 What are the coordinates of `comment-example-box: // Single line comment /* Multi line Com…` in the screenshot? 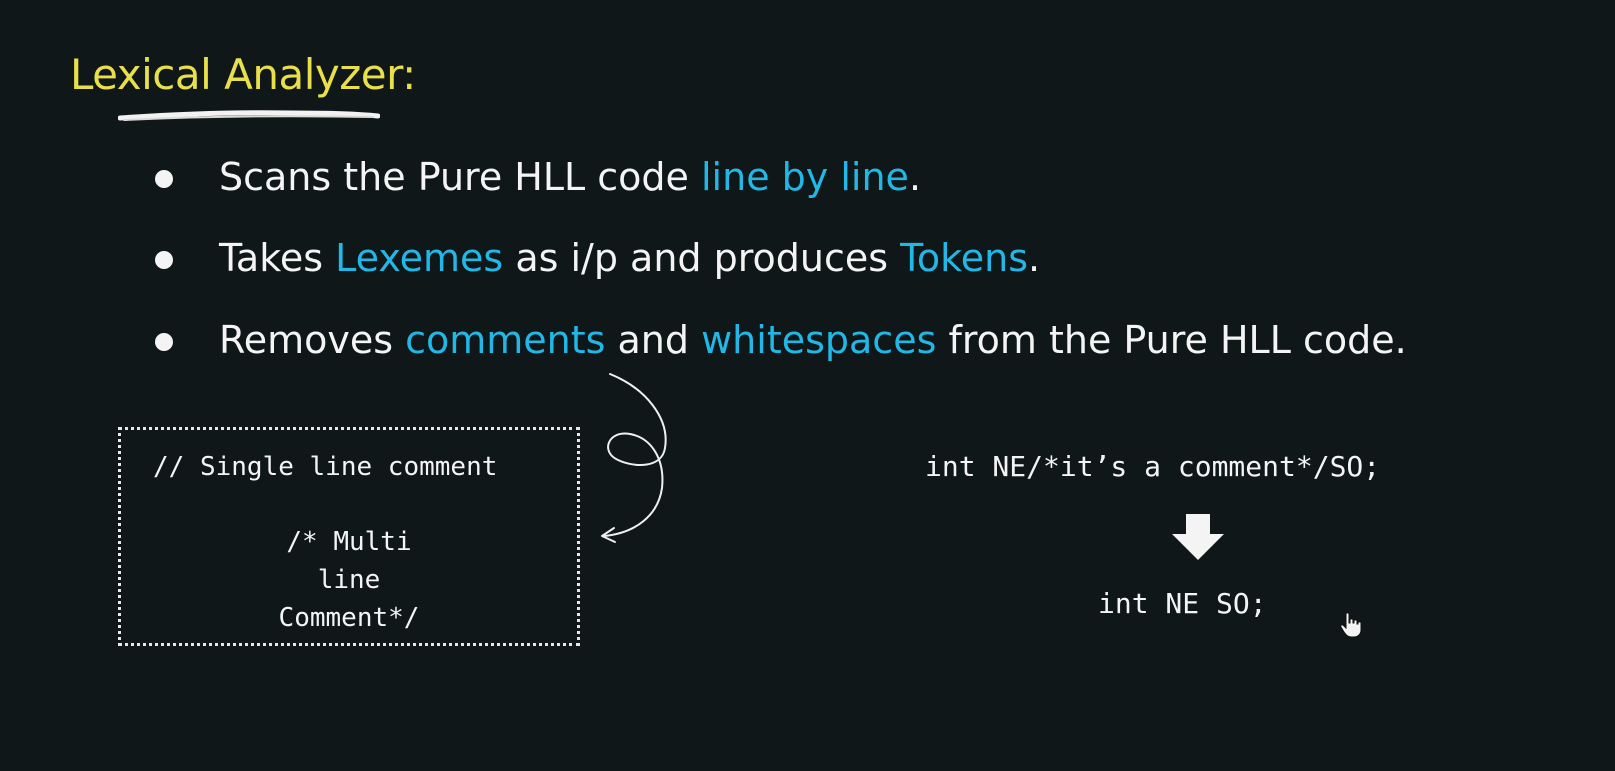 It's located at (349, 536).